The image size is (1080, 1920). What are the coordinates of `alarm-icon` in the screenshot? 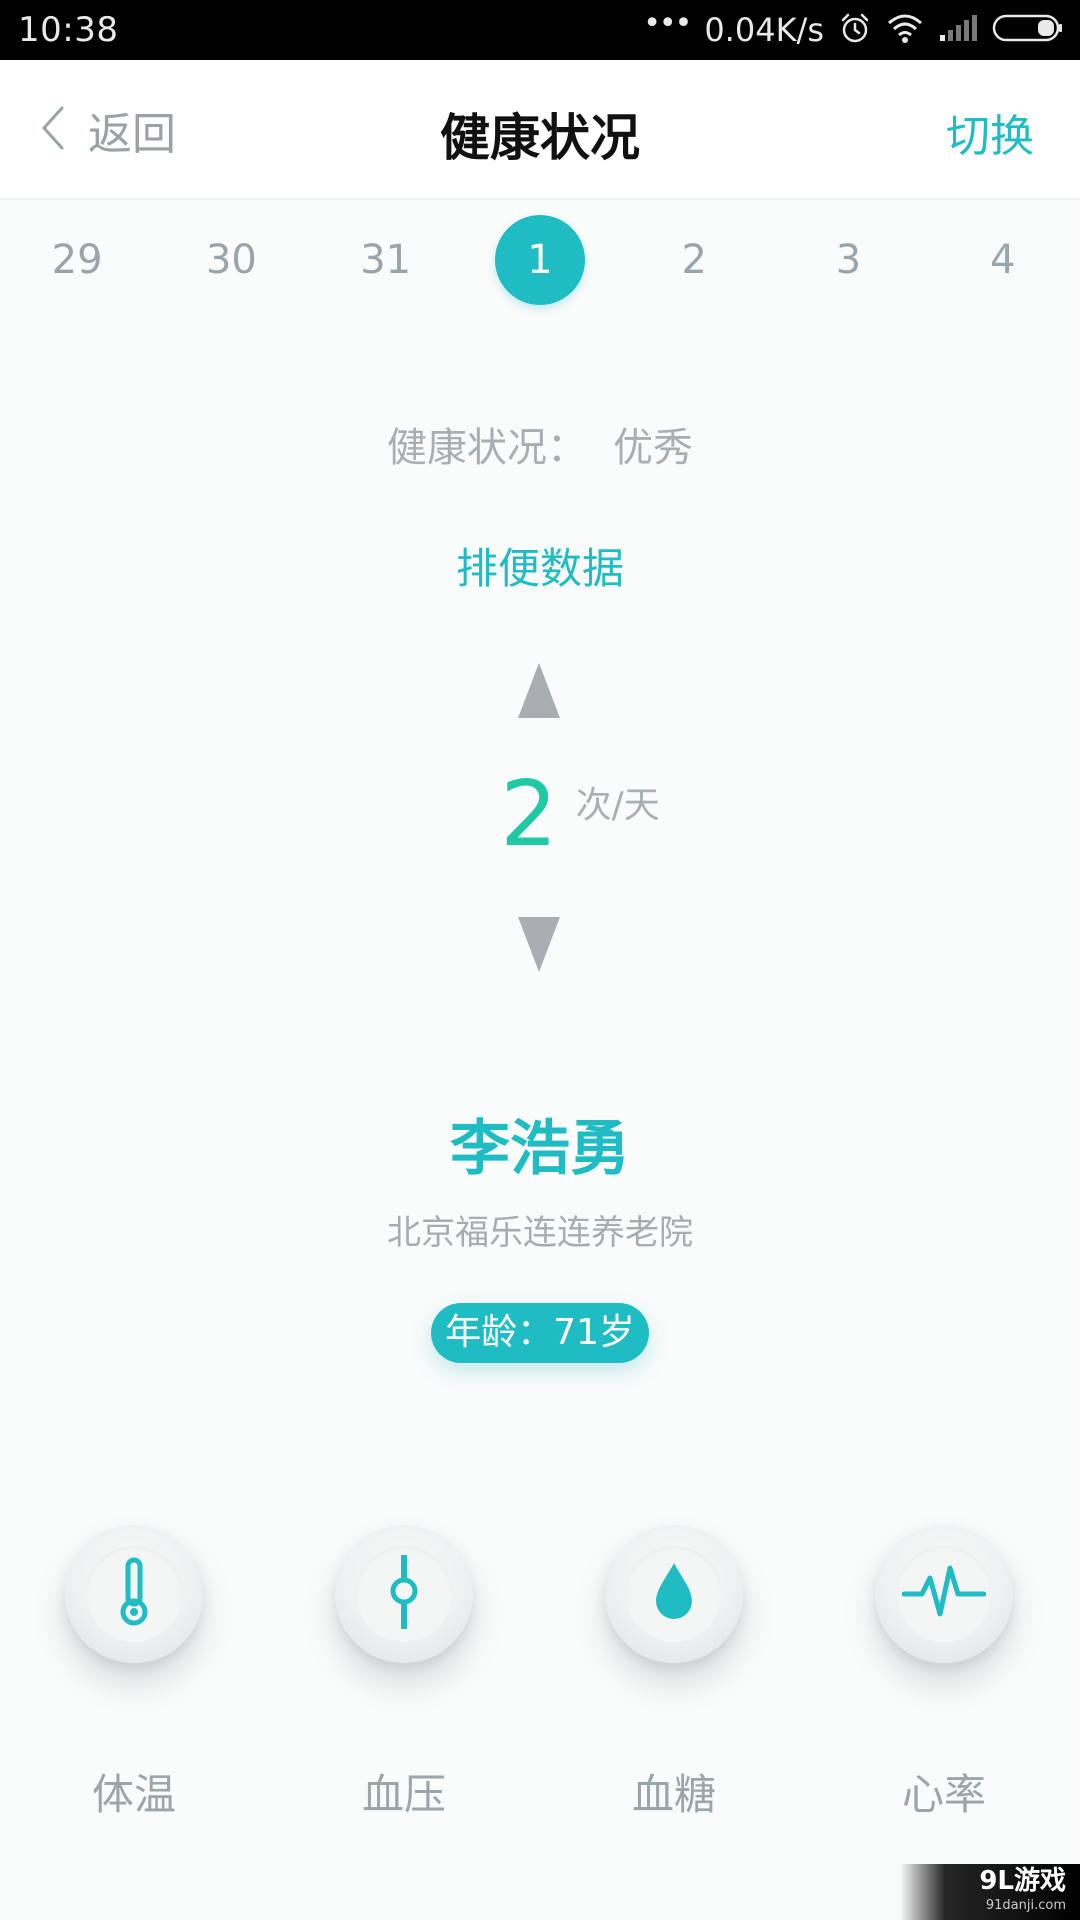 It's located at (855, 30).